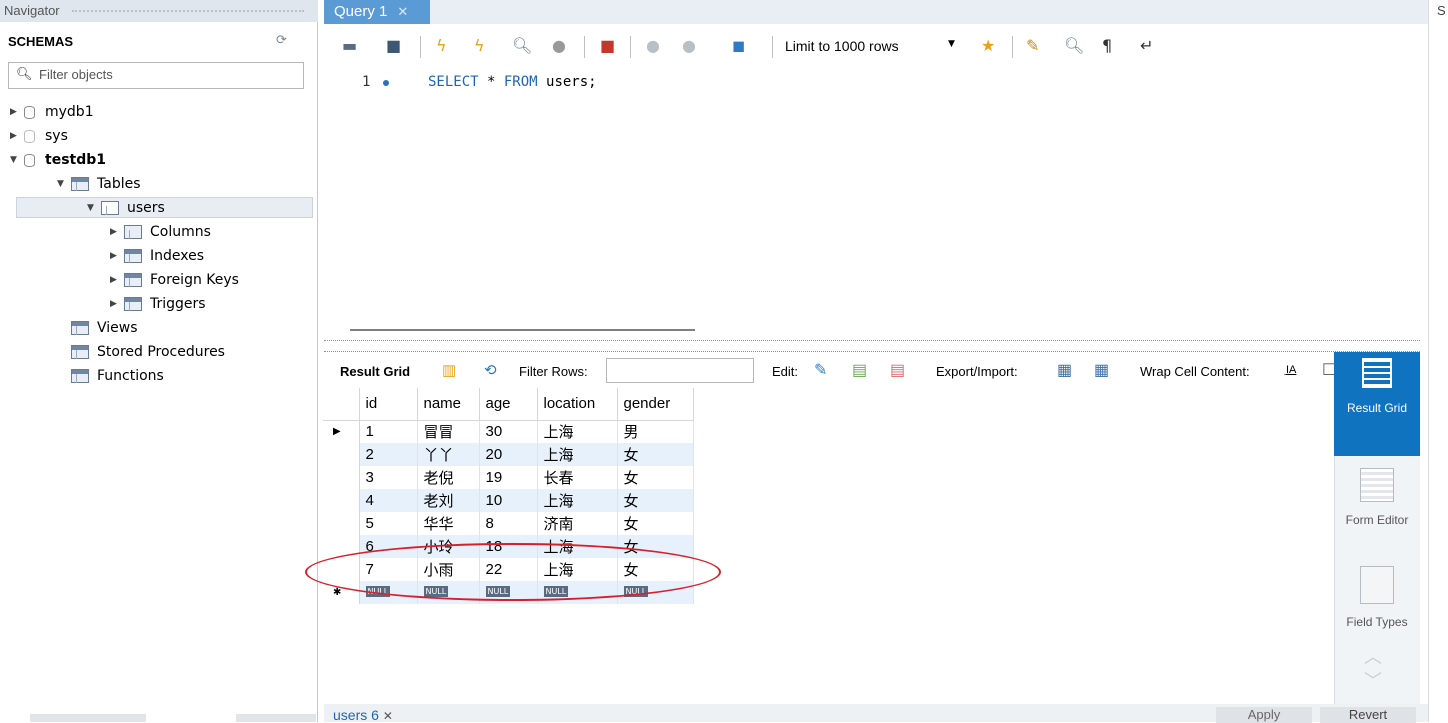 Image resolution: width=1448 pixels, height=723 pixels. I want to click on close-icon: ✕, so click(388, 716).